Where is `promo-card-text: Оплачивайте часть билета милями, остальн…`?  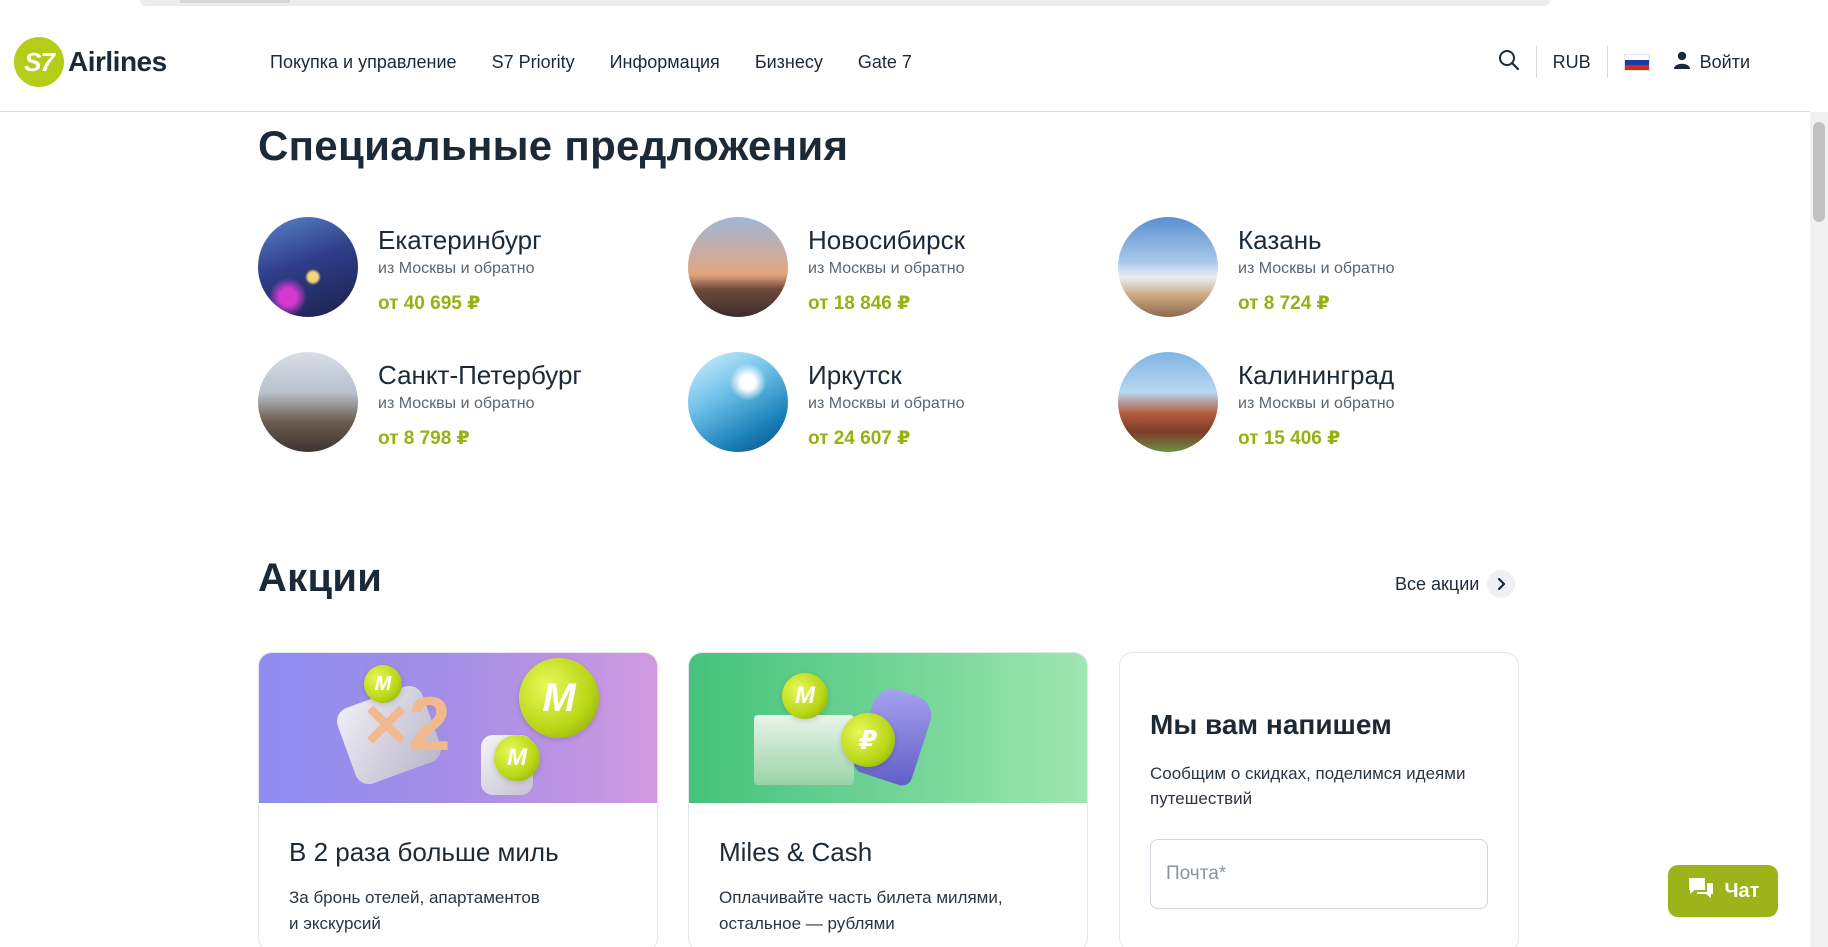 promo-card-text: Оплачивайте часть билета милями, остальн… is located at coordinates (864, 911).